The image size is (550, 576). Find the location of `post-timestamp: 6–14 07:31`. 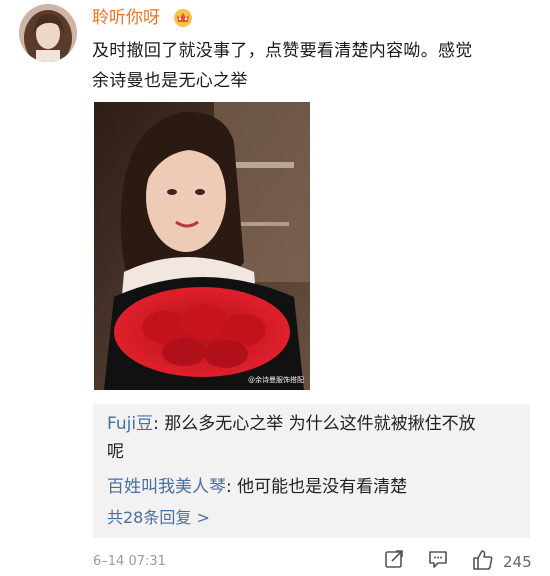

post-timestamp: 6–14 07:31 is located at coordinates (129, 561).